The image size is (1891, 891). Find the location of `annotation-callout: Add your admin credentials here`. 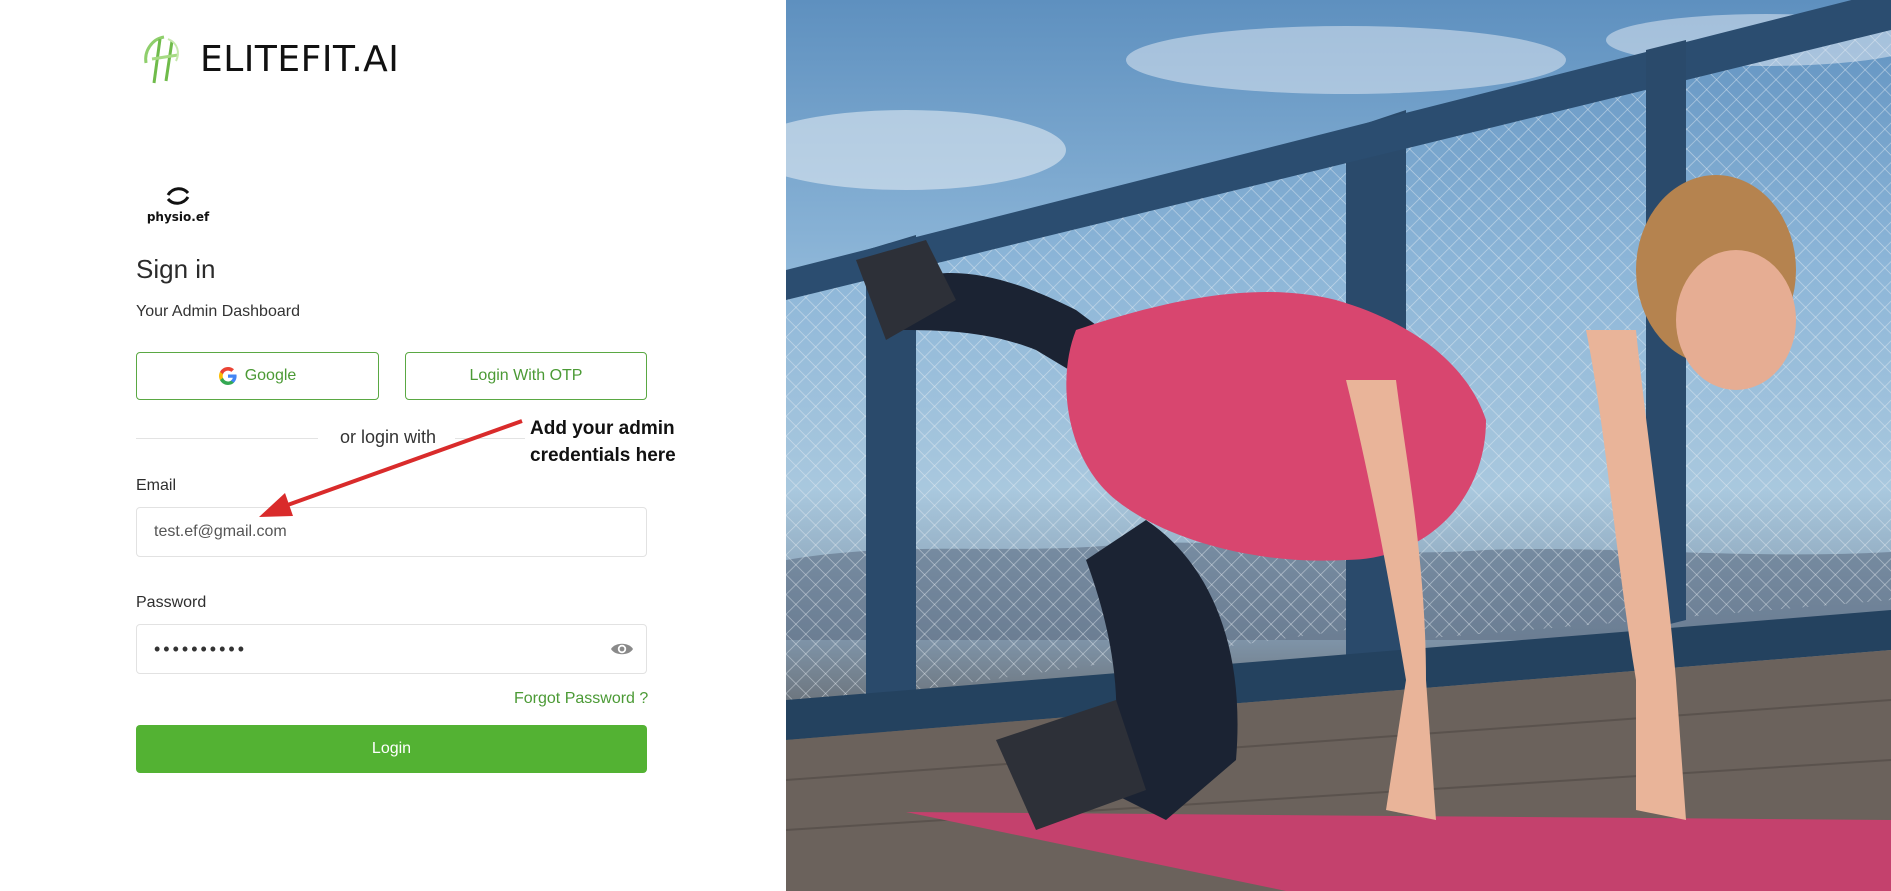

annotation-callout: Add your admin credentials here is located at coordinates (610, 442).